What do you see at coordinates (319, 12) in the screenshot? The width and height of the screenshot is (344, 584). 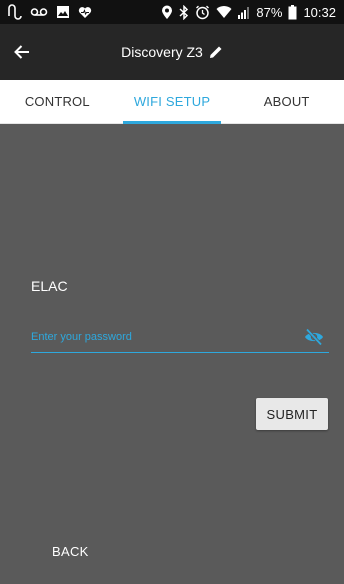 I see `status-time: 10:32` at bounding box center [319, 12].